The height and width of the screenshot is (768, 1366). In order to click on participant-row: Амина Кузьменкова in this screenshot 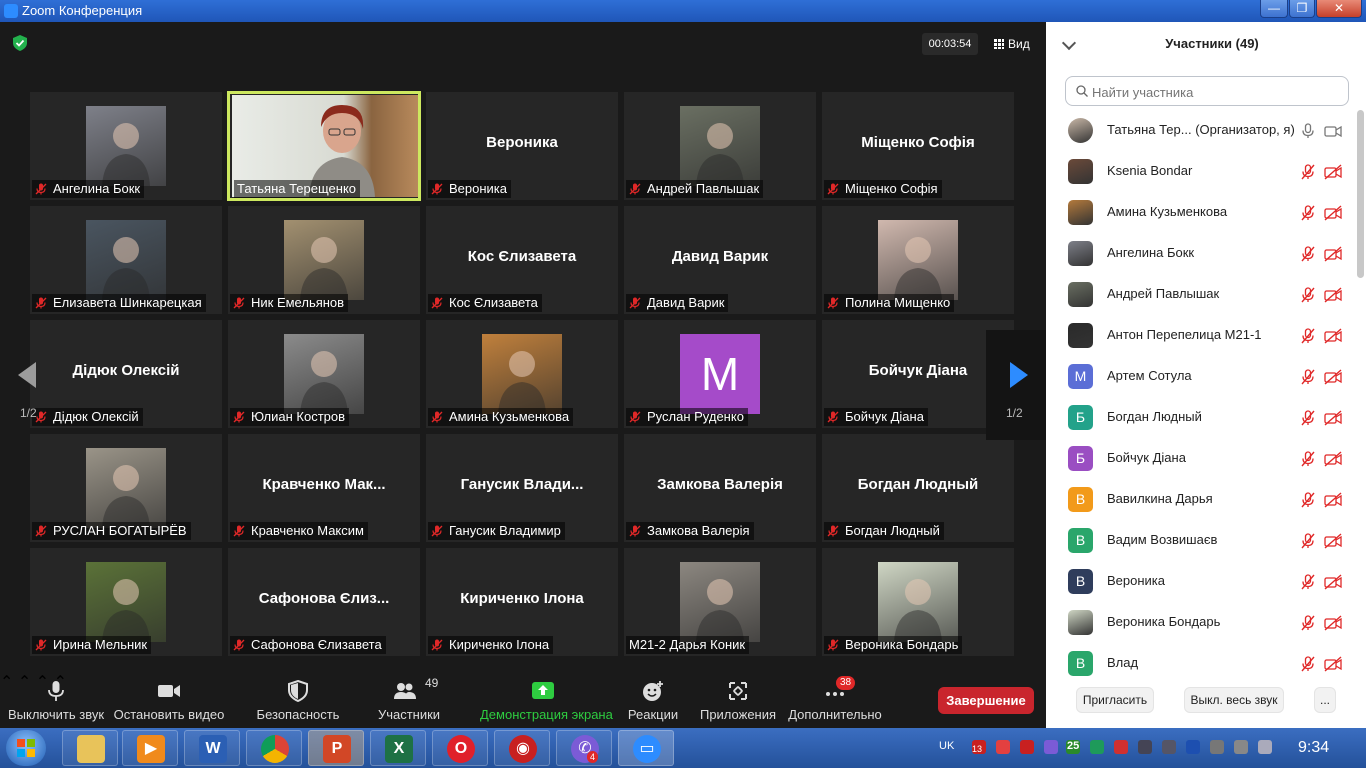, I will do `click(1201, 212)`.